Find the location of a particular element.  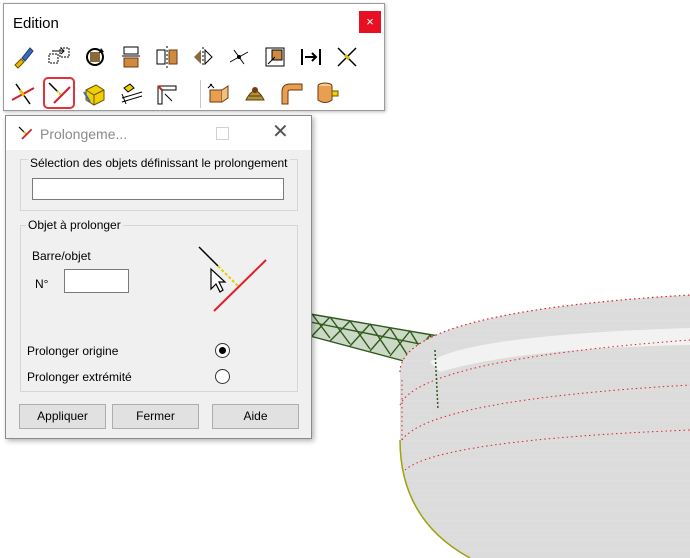

radio-end-label: Prolonger extrémité is located at coordinates (79, 377).